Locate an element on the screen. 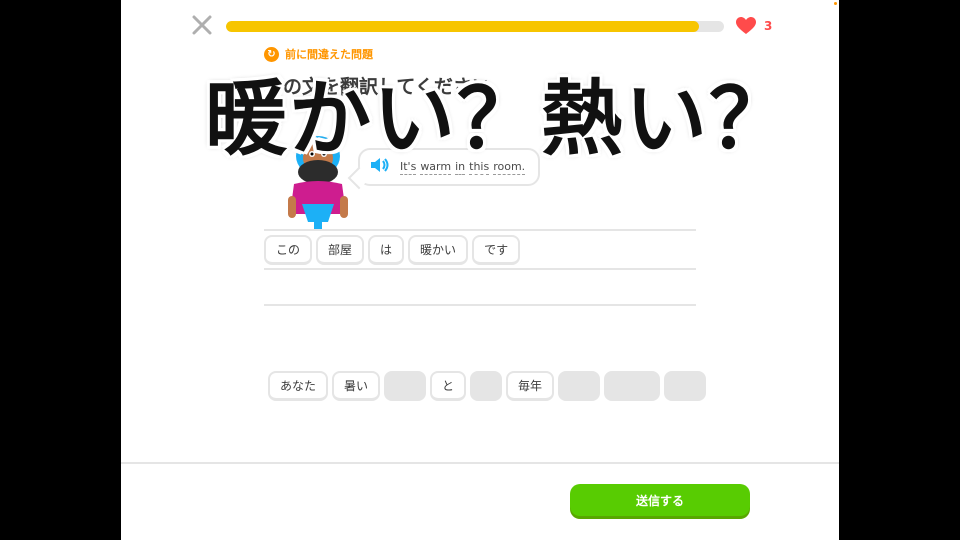  answer-tiles: この 部屋は暖かい です is located at coordinates (392, 250).